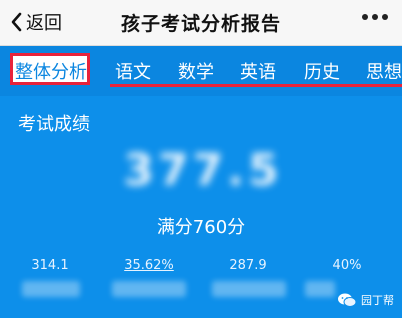 This screenshot has height=318, width=402. Describe the element at coordinates (201, 227) in the screenshot. I see `full-mark-label: 满分760分` at that location.